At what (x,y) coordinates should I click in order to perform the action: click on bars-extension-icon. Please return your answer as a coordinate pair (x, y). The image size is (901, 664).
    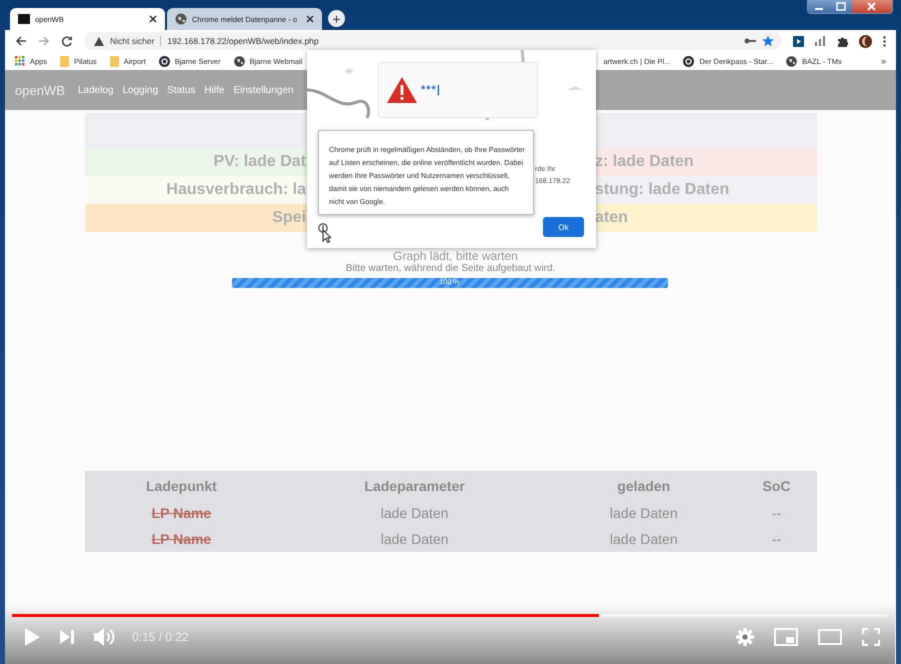
    Looking at the image, I should click on (820, 41).